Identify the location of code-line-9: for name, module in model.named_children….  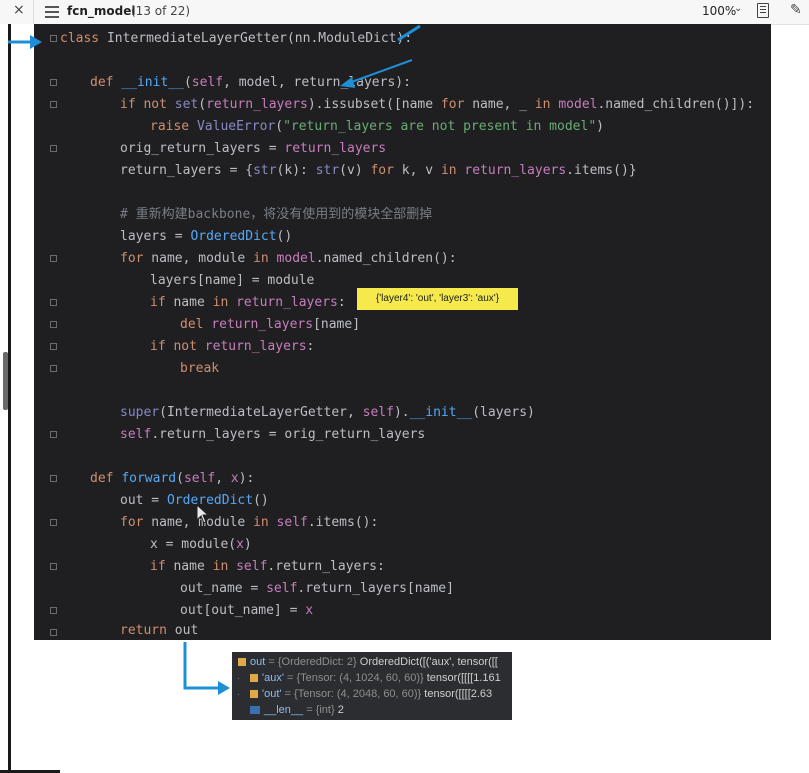
(288, 258).